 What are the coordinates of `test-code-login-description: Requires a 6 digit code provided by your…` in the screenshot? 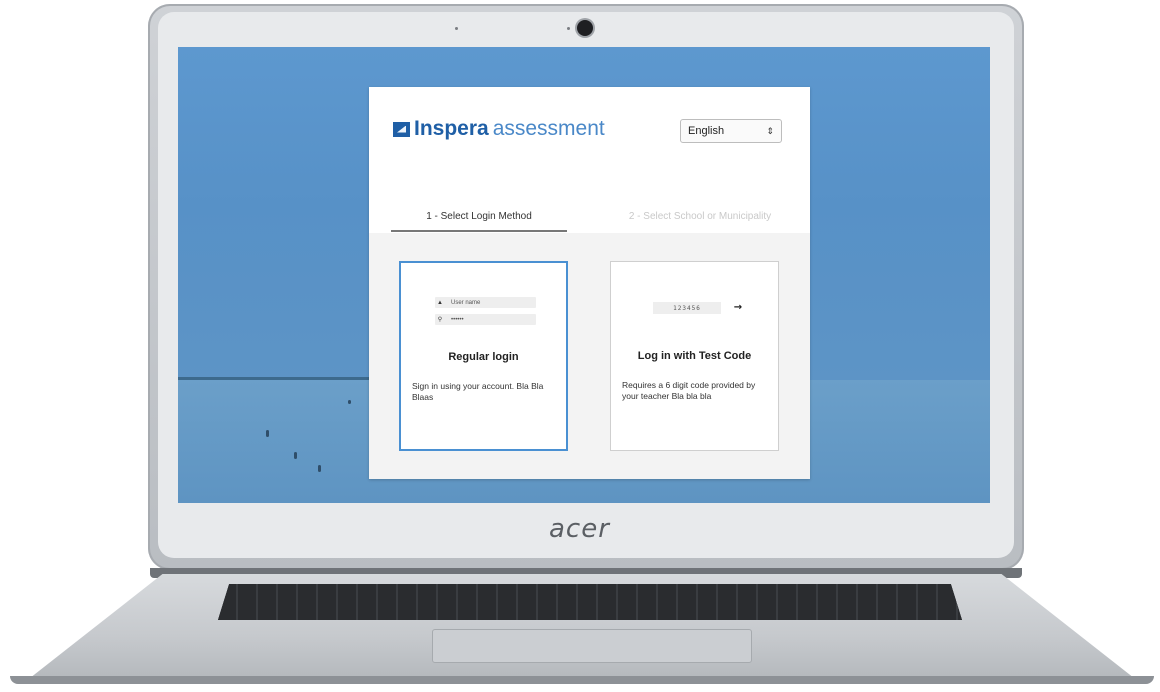 It's located at (689, 390).